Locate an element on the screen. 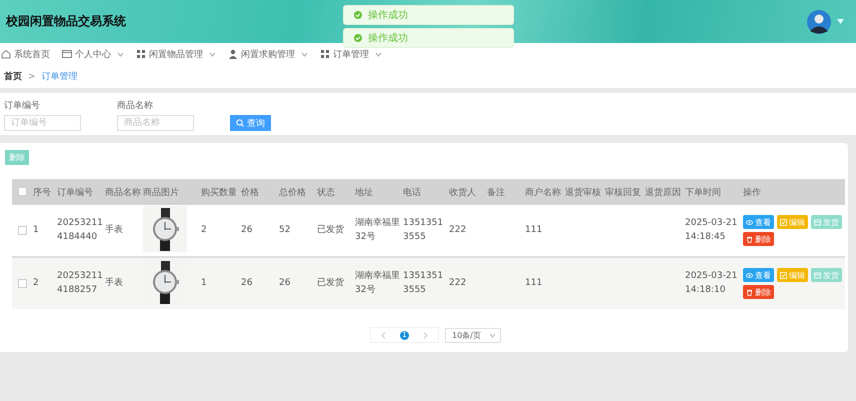 The width and height of the screenshot is (856, 401). column-header: 订单编号 is located at coordinates (80, 192).